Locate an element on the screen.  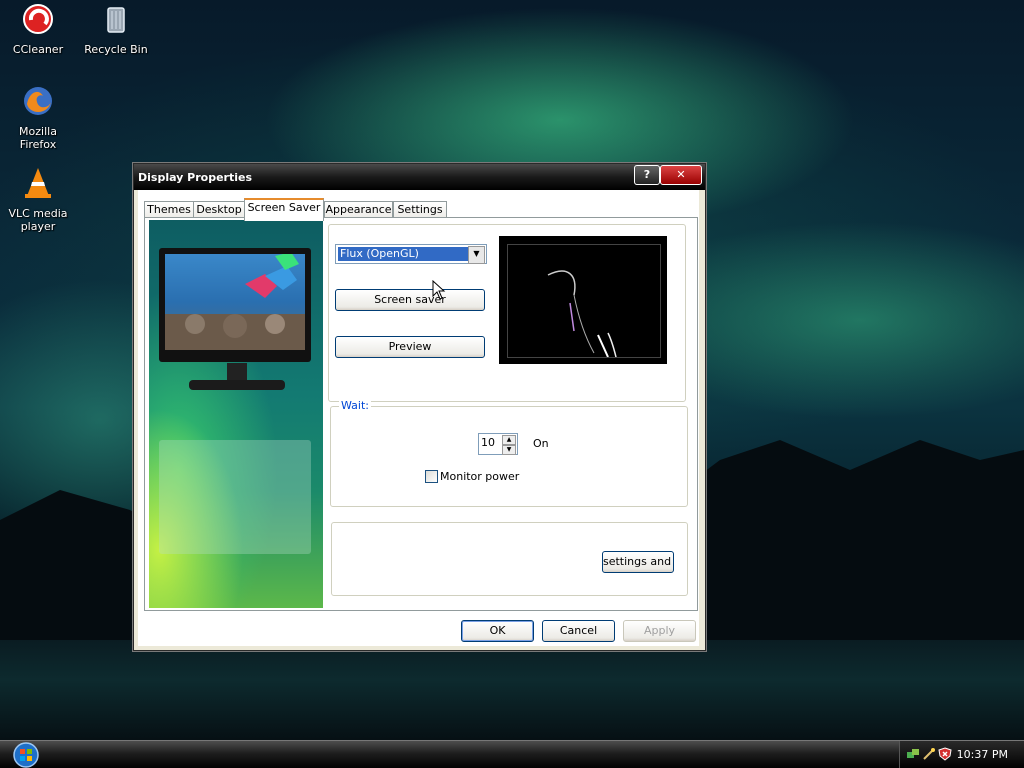
firefox-icon is located at coordinates (38, 101).